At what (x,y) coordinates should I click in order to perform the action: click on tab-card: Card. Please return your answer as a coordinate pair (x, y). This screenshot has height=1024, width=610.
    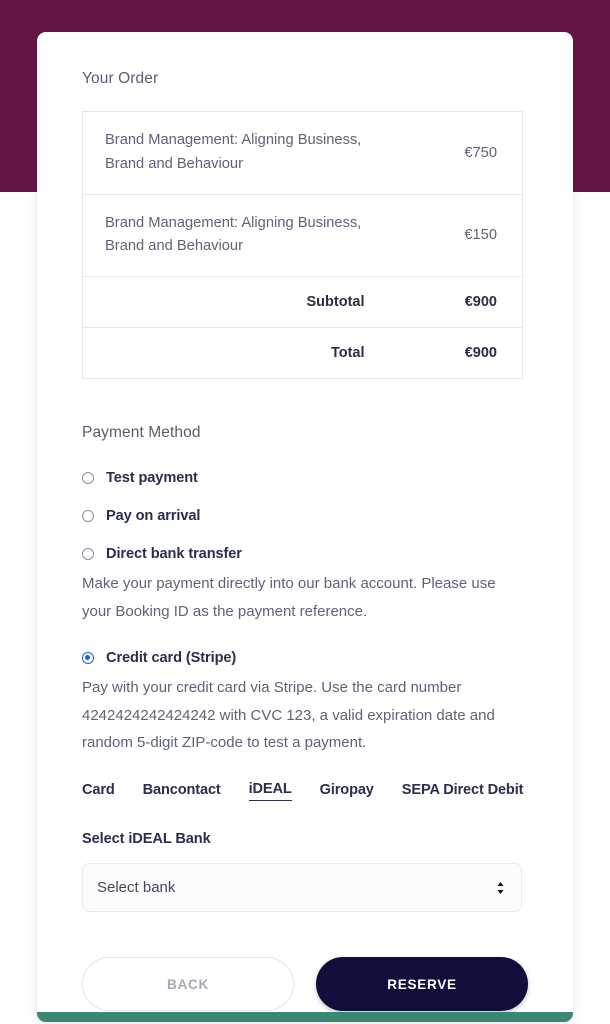
    Looking at the image, I should click on (98, 791).